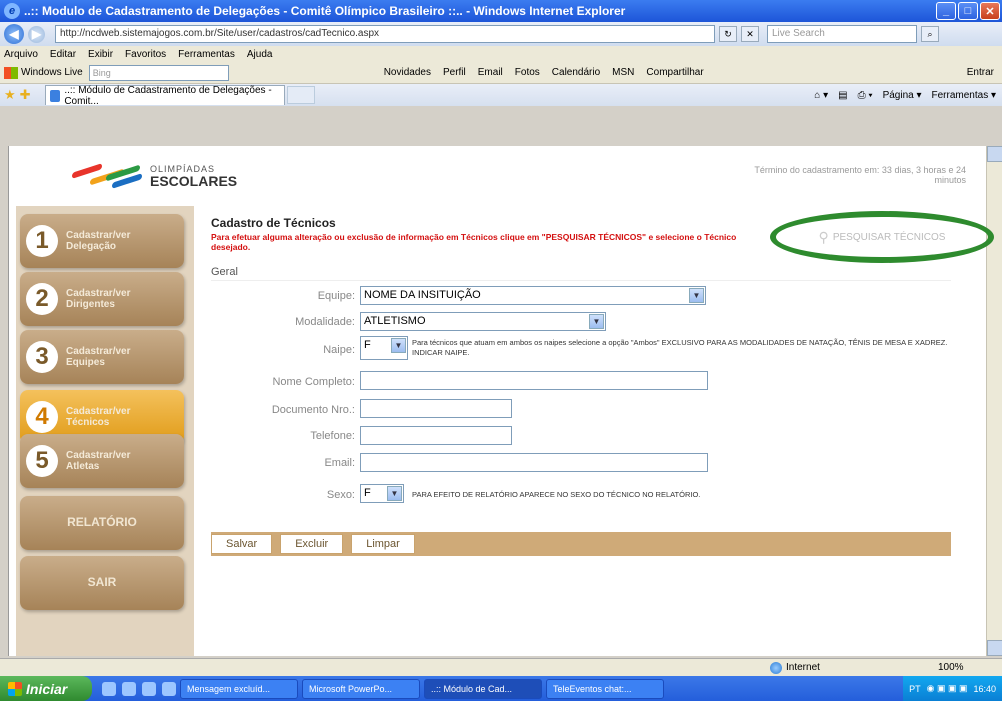 The width and height of the screenshot is (1002, 701). I want to click on start-button: Iniciar, so click(46, 688).